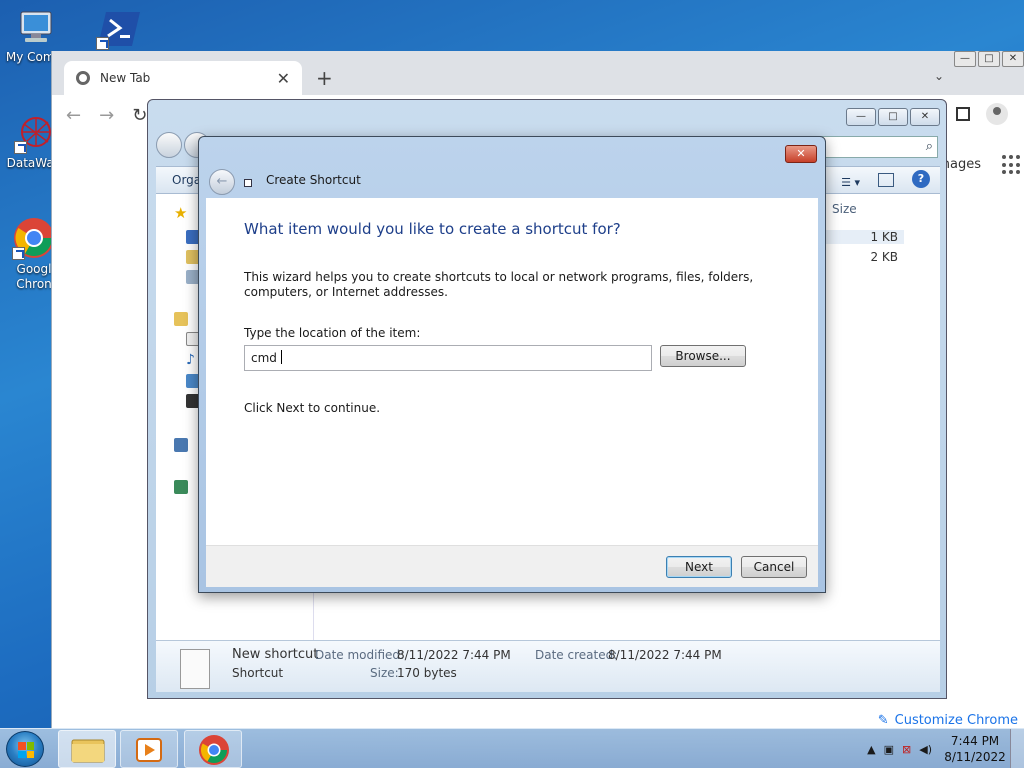 Image resolution: width=1024 pixels, height=768 pixels. What do you see at coordinates (925, 749) in the screenshot?
I see `volume-icon: ◀)` at bounding box center [925, 749].